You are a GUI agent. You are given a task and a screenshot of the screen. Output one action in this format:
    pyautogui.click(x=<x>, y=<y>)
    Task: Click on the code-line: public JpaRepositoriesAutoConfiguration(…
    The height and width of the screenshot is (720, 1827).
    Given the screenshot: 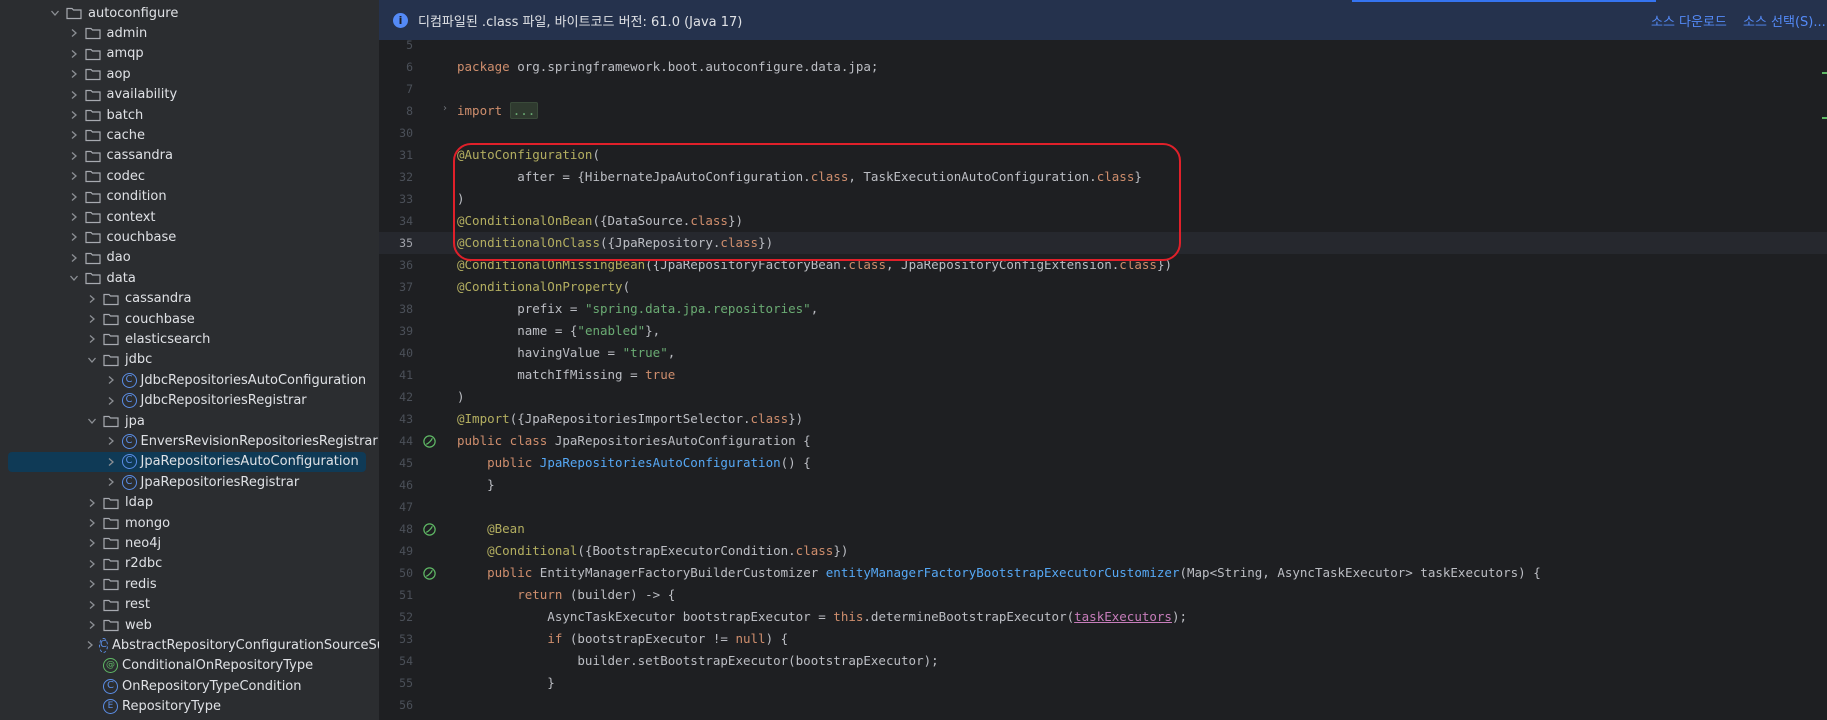 What is the action you would take?
    pyautogui.click(x=634, y=463)
    